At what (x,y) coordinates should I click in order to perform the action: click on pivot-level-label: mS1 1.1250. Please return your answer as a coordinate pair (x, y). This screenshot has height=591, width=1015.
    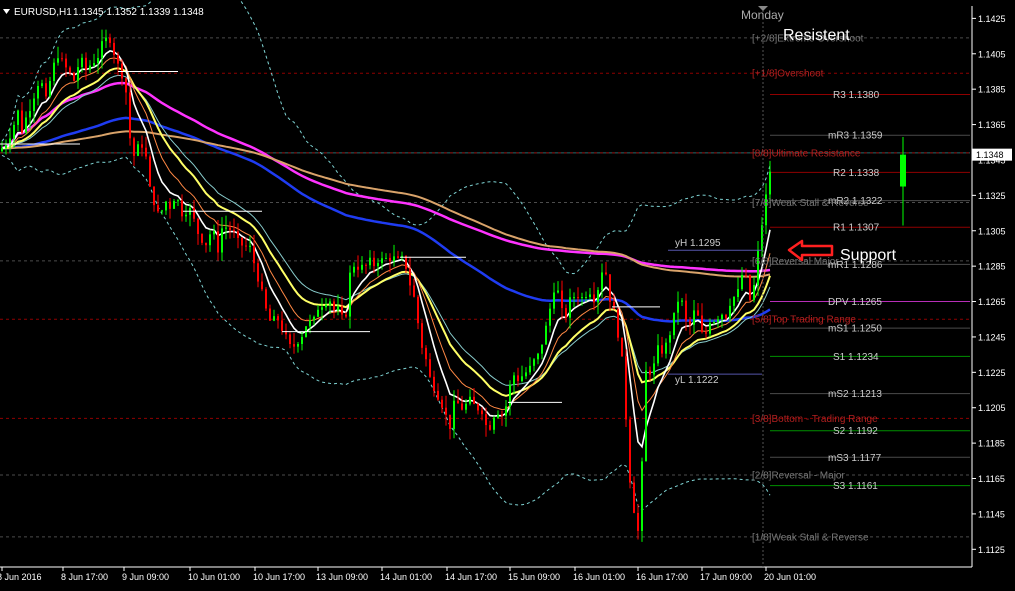
    Looking at the image, I should click on (855, 329).